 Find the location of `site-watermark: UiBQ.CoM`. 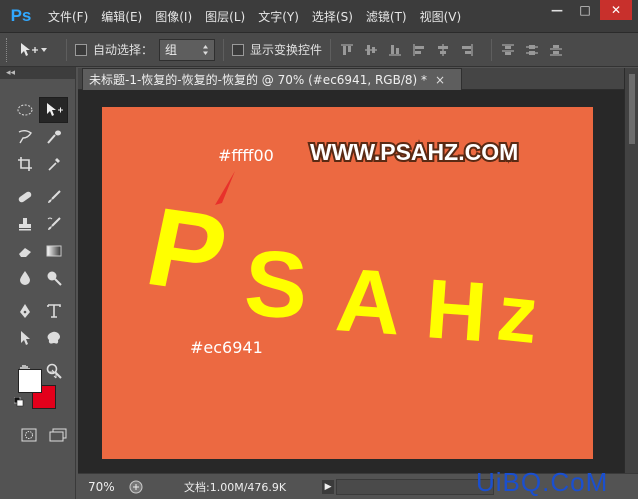

site-watermark: UiBQ.CoM is located at coordinates (542, 482).